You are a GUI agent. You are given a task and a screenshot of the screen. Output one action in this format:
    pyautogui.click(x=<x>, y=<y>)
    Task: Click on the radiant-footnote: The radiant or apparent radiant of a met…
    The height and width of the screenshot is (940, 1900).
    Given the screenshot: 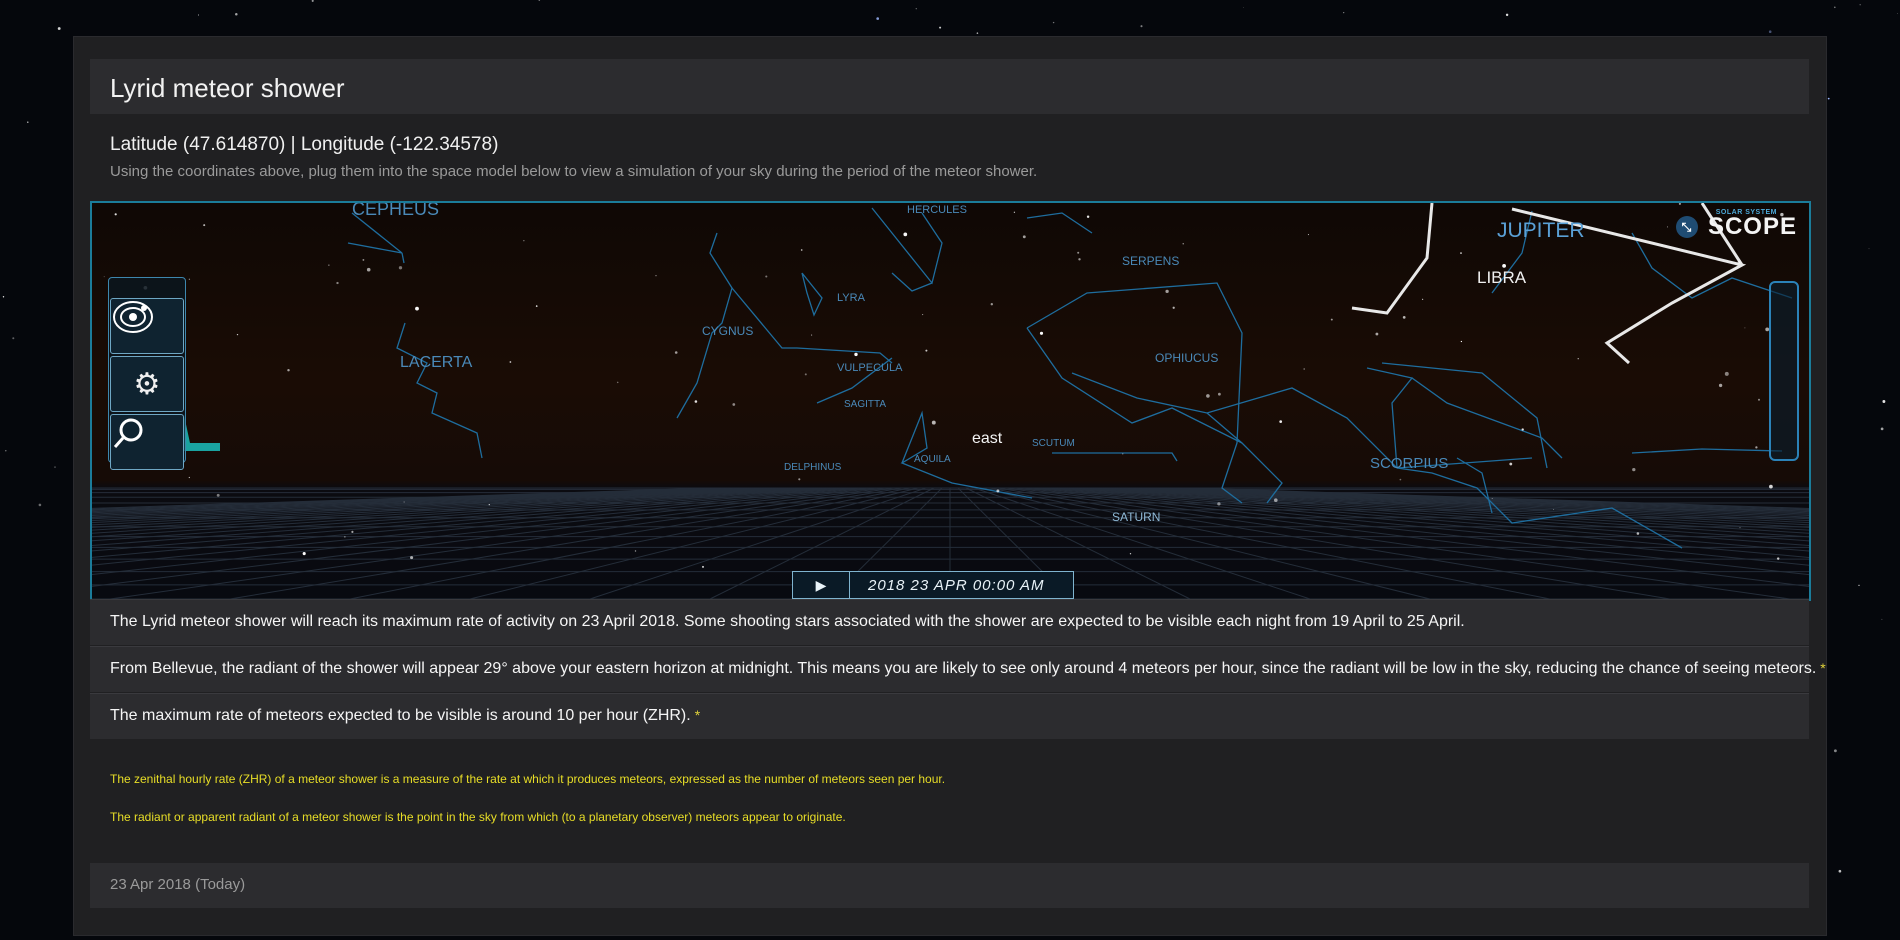 What is the action you would take?
    pyautogui.click(x=478, y=817)
    